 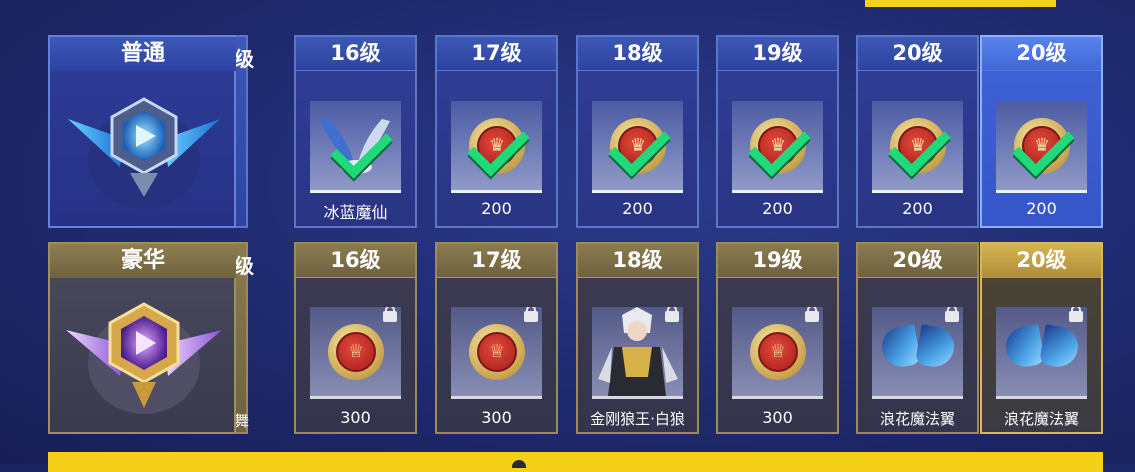 I want to click on normal-reward-card: 18级 ♛ 200, so click(x=637, y=131).